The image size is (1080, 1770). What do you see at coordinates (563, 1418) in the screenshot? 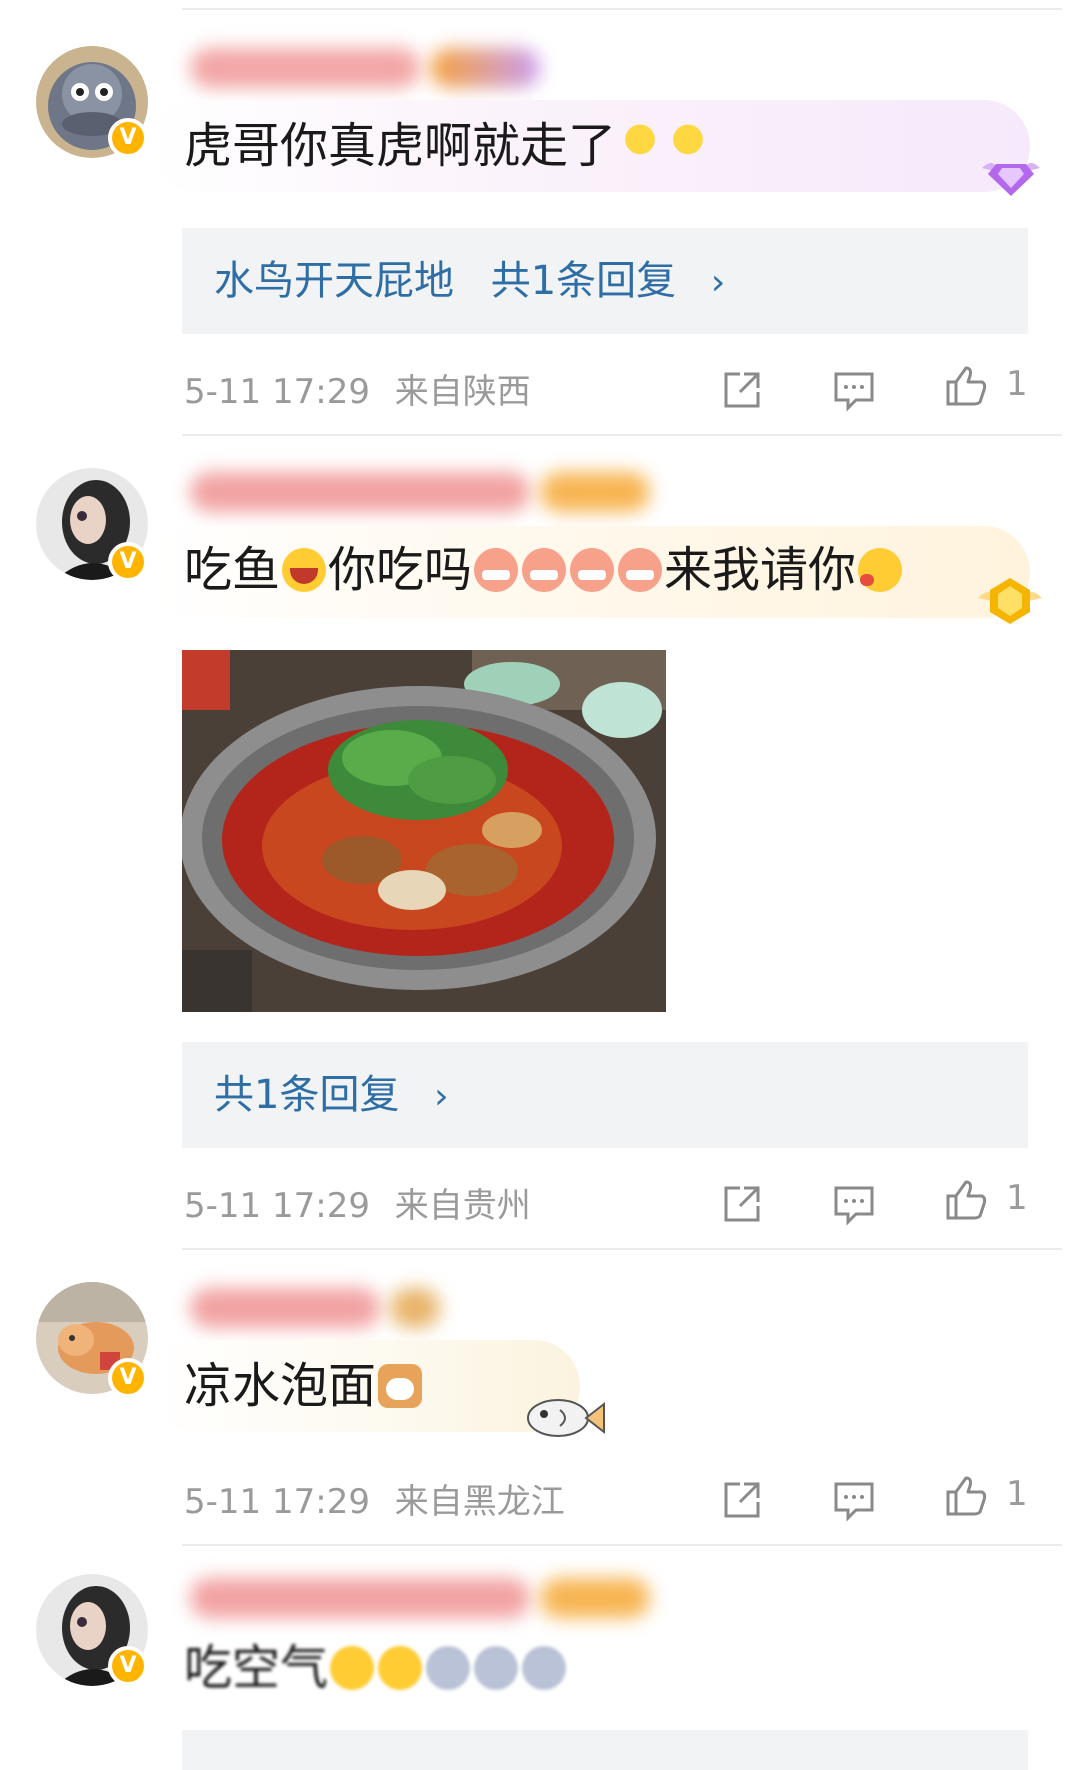
I see `fish-sticker-icon` at bounding box center [563, 1418].